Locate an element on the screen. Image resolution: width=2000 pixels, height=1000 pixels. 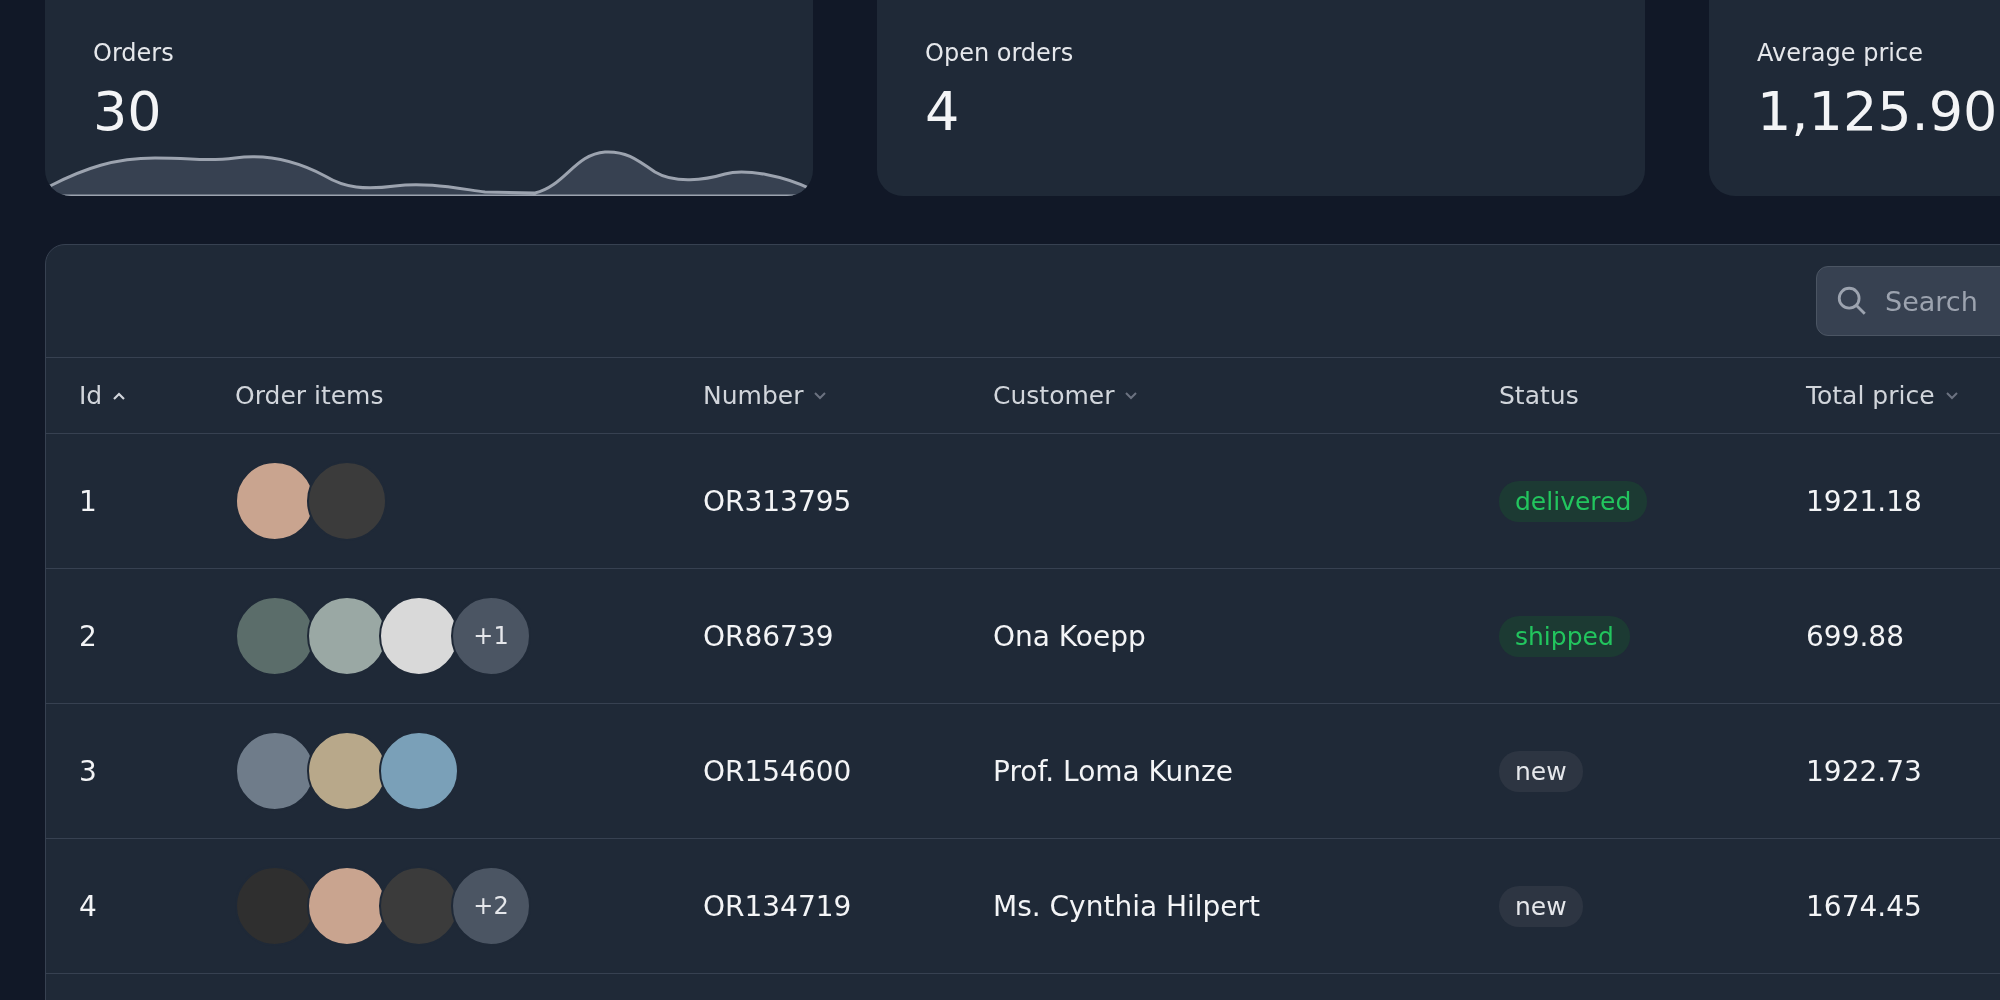
total-price: 1922.73 is located at coordinates (1864, 771).